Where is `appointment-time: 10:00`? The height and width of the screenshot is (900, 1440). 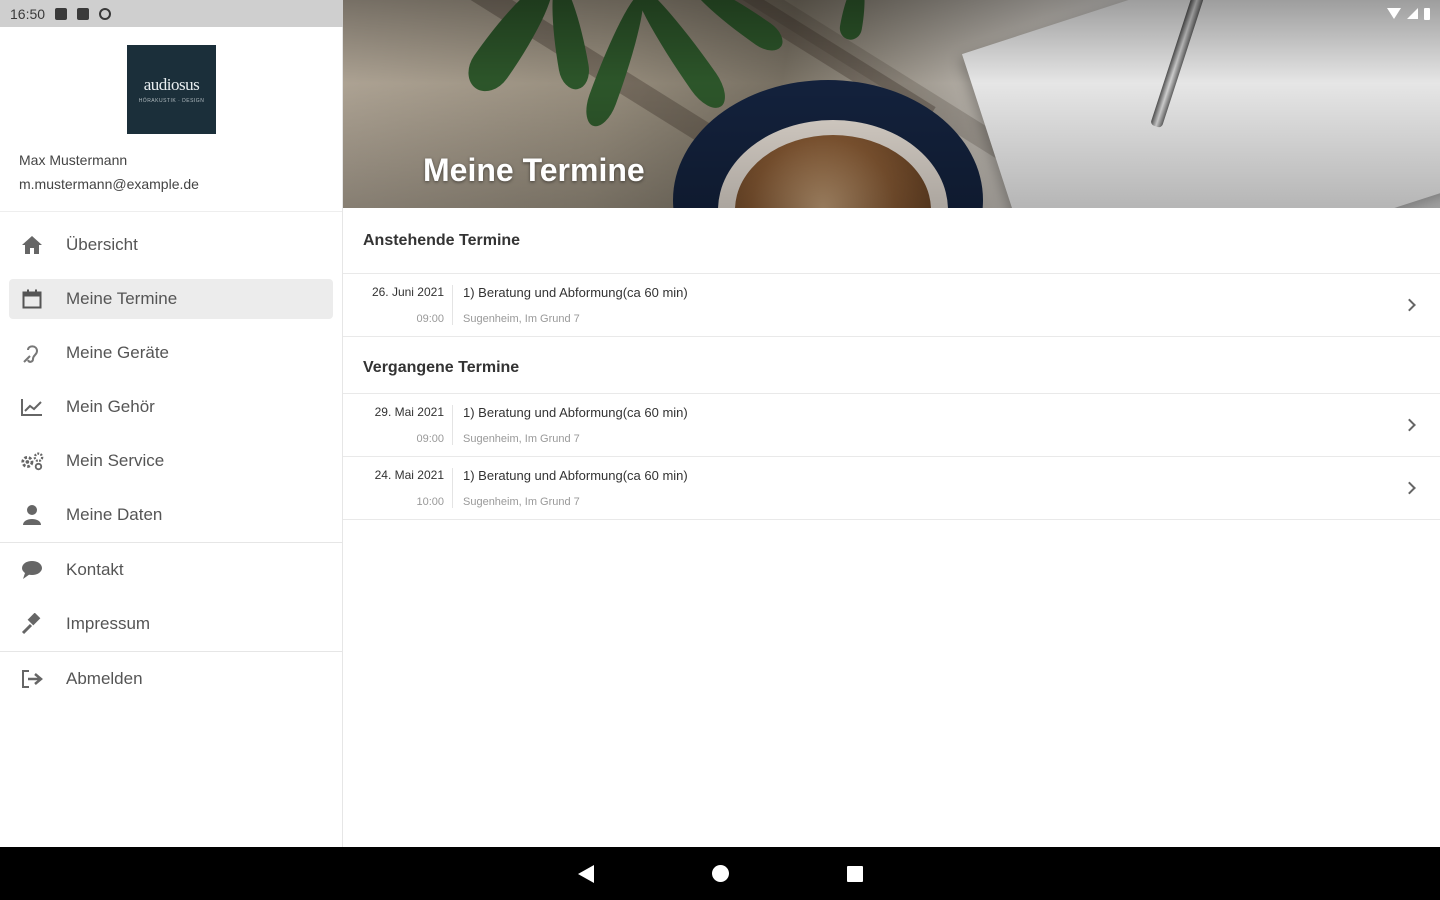
appointment-time: 10:00 is located at coordinates (430, 502).